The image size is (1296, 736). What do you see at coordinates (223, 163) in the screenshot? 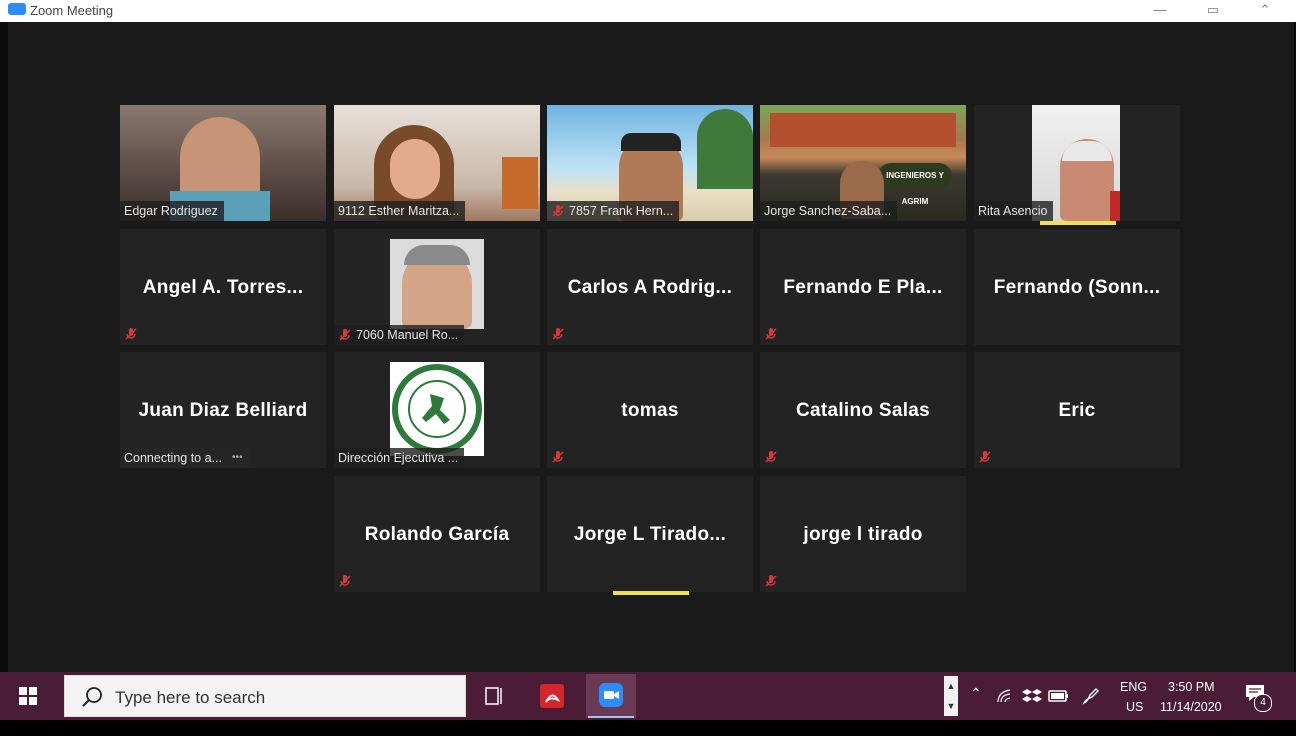
I see `participant-tile-edgar: Edgar Rodriguez` at bounding box center [223, 163].